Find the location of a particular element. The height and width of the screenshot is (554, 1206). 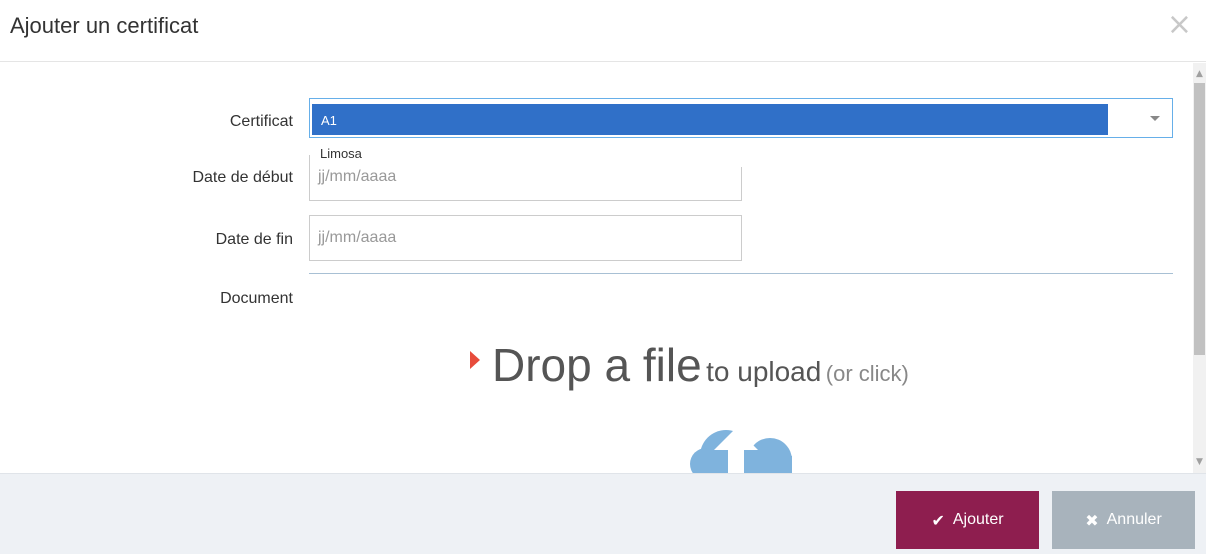

chevron-down-icon is located at coordinates (1155, 118).